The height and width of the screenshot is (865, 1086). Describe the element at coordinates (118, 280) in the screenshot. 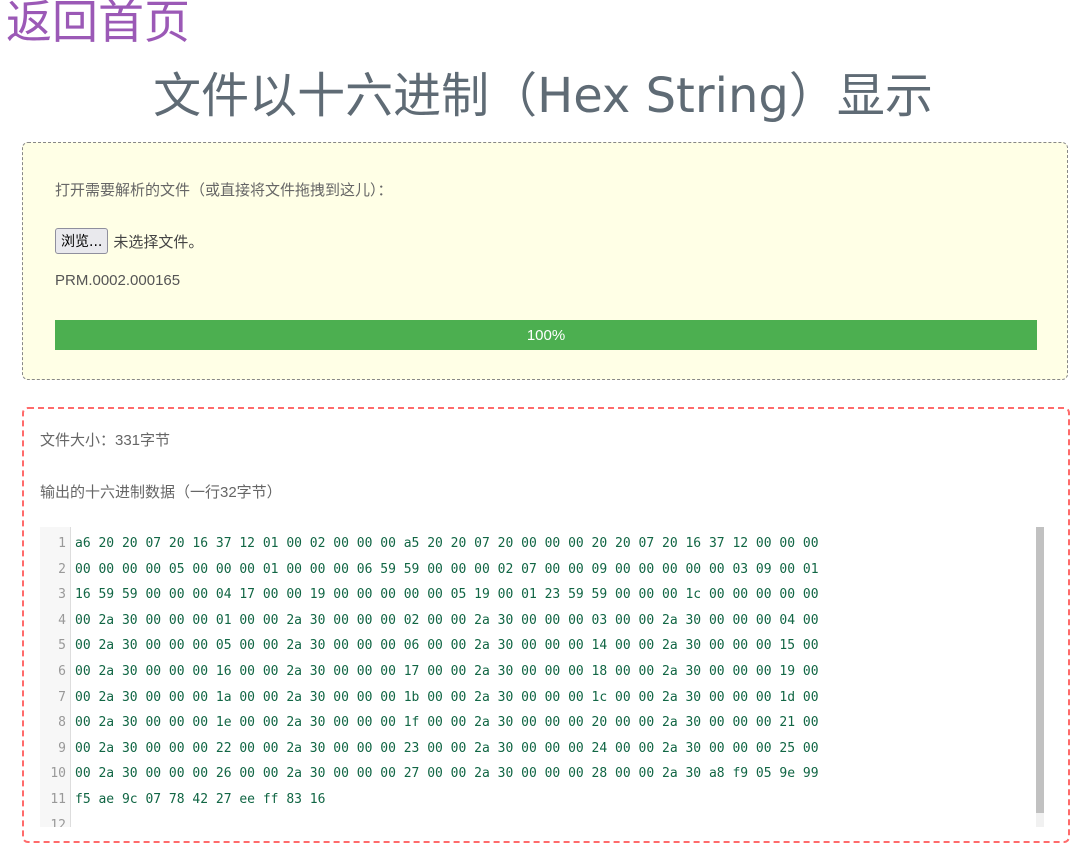

I see `file-name: PRM.0002.000165` at that location.